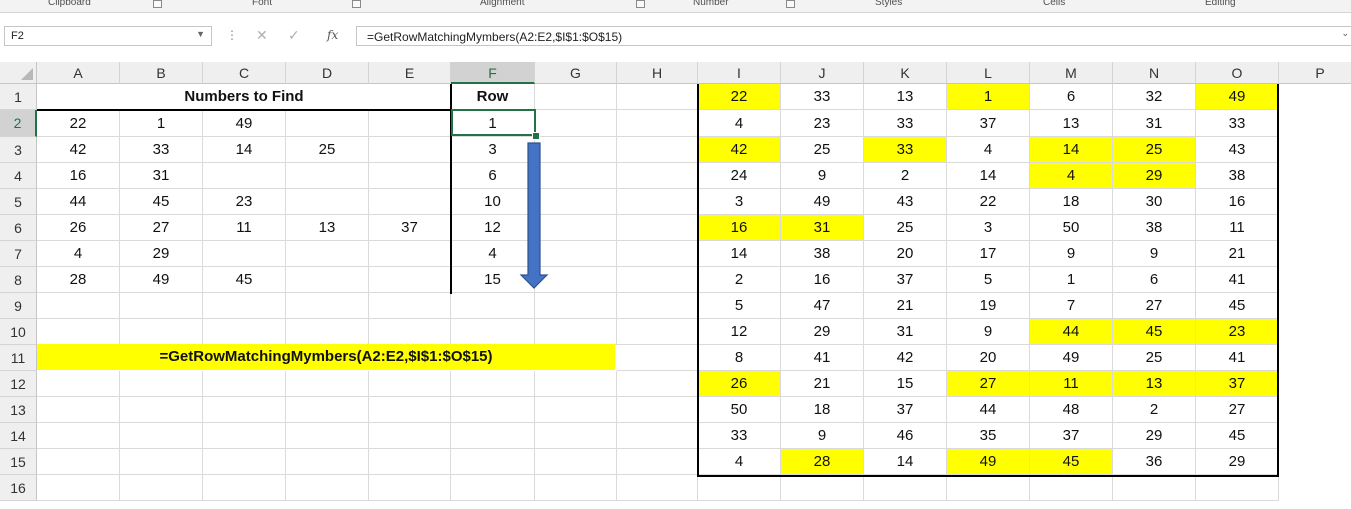  What do you see at coordinates (1237, 150) in the screenshot?
I see `cell-O3: 43` at bounding box center [1237, 150].